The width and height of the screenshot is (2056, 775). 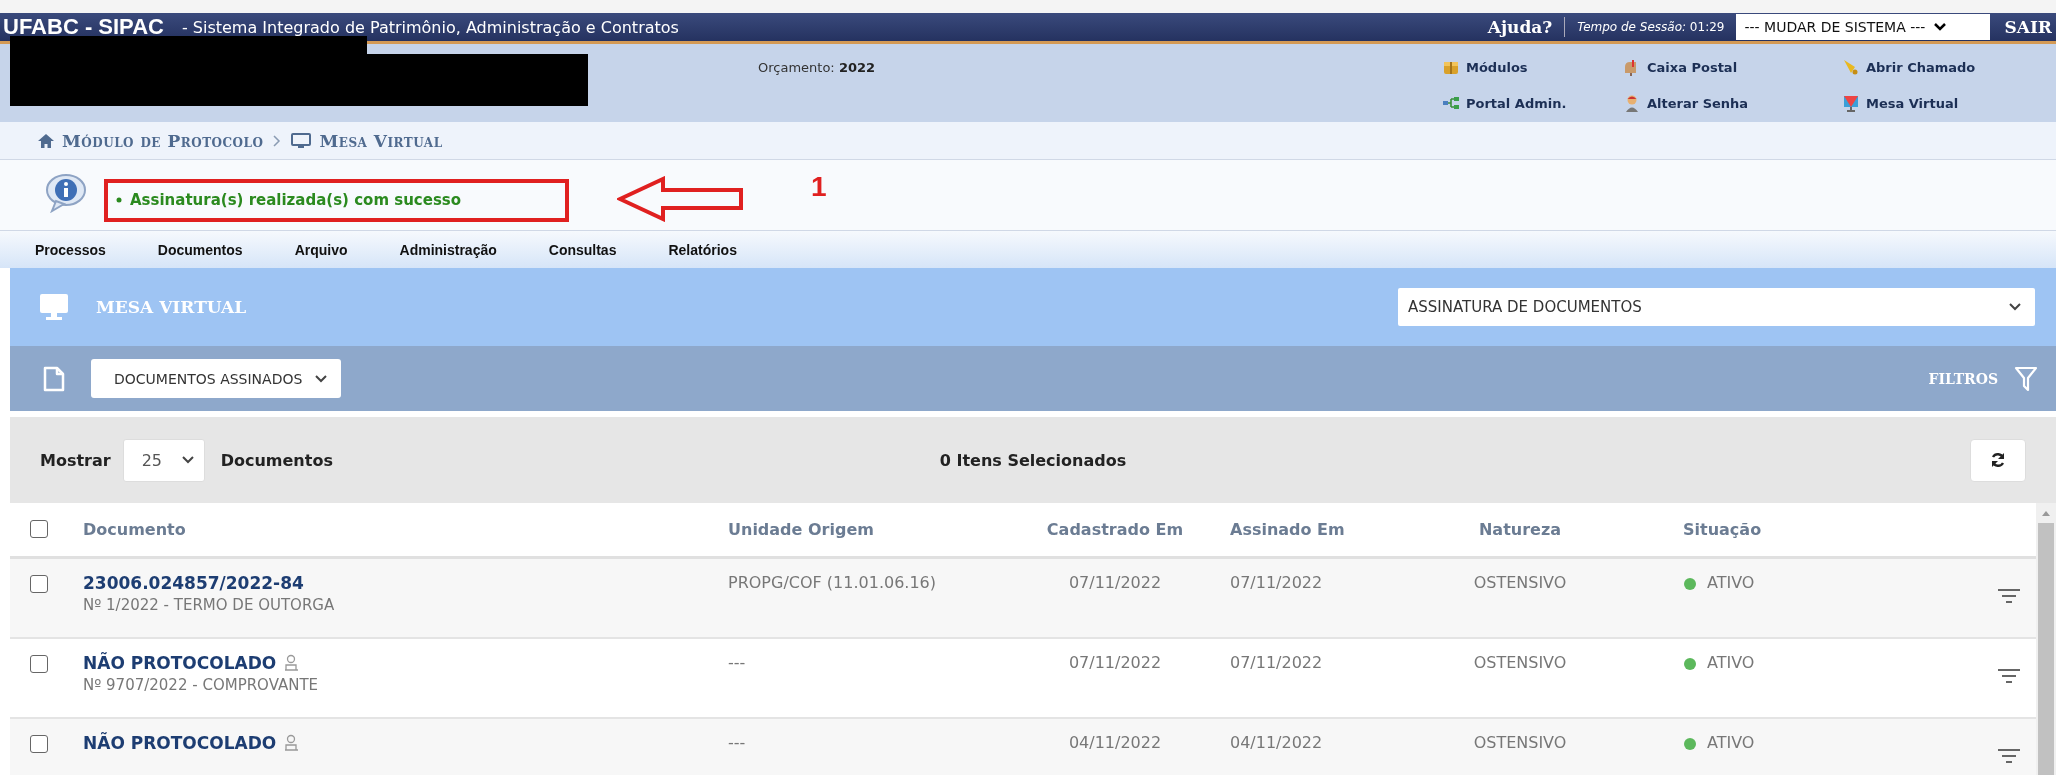 I want to click on column-header: Assinado Em, so click(x=1287, y=529).